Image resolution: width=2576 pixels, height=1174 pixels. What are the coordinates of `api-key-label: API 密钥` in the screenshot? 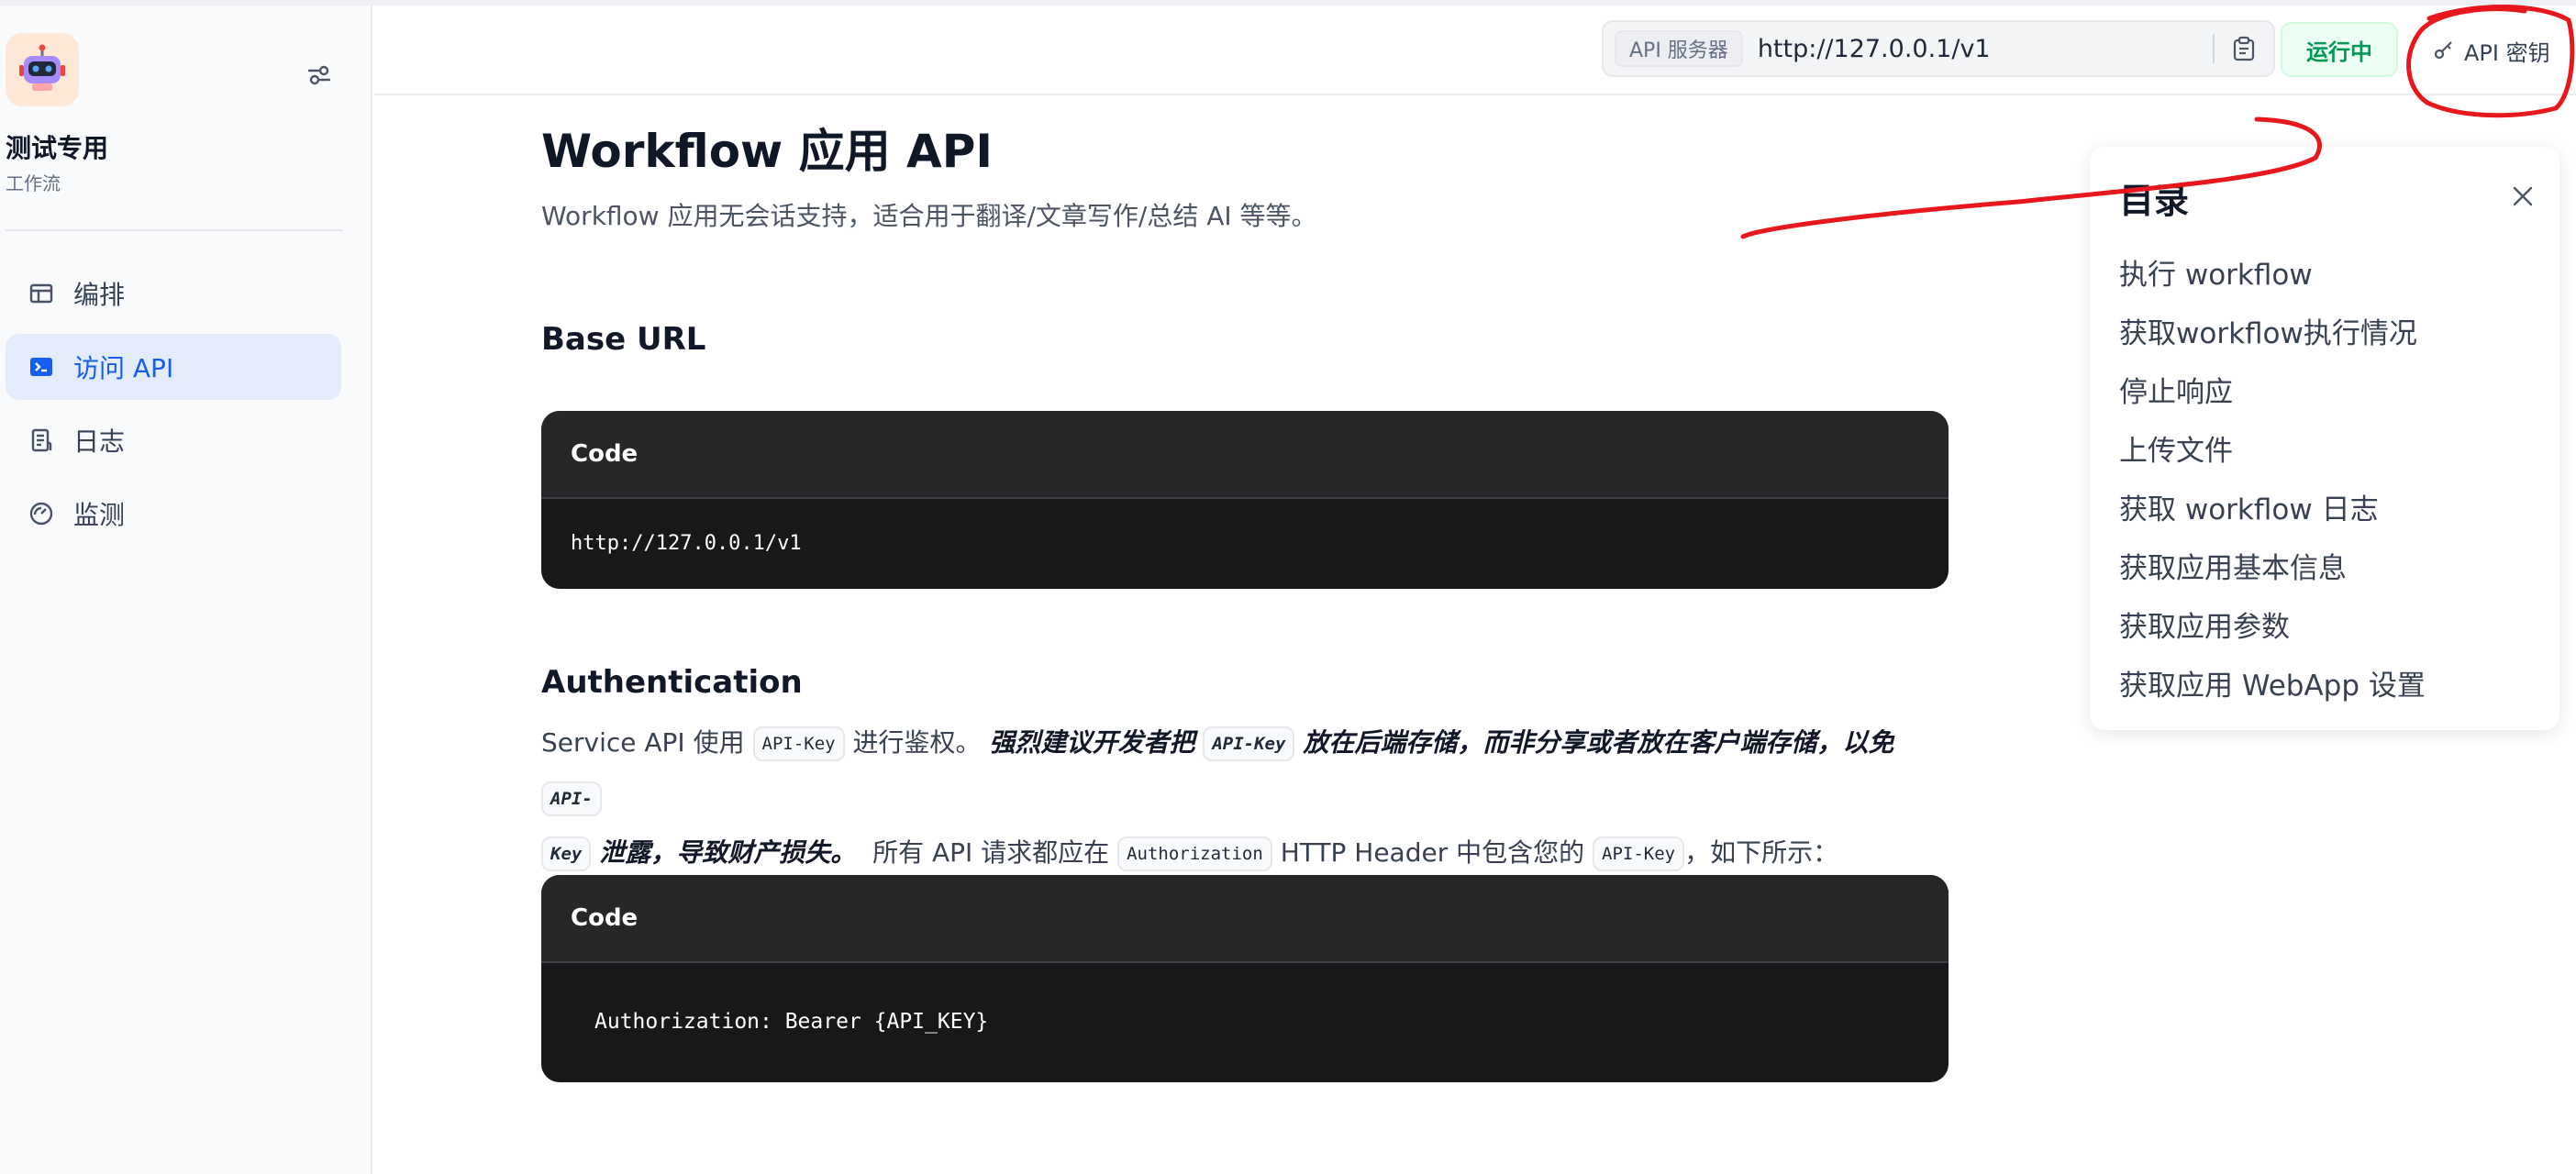 It's located at (2507, 52).